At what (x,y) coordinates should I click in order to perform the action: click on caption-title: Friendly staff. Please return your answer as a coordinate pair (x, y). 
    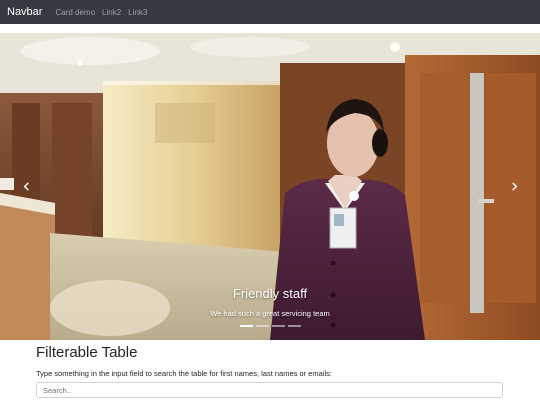
    Looking at the image, I should click on (270, 293).